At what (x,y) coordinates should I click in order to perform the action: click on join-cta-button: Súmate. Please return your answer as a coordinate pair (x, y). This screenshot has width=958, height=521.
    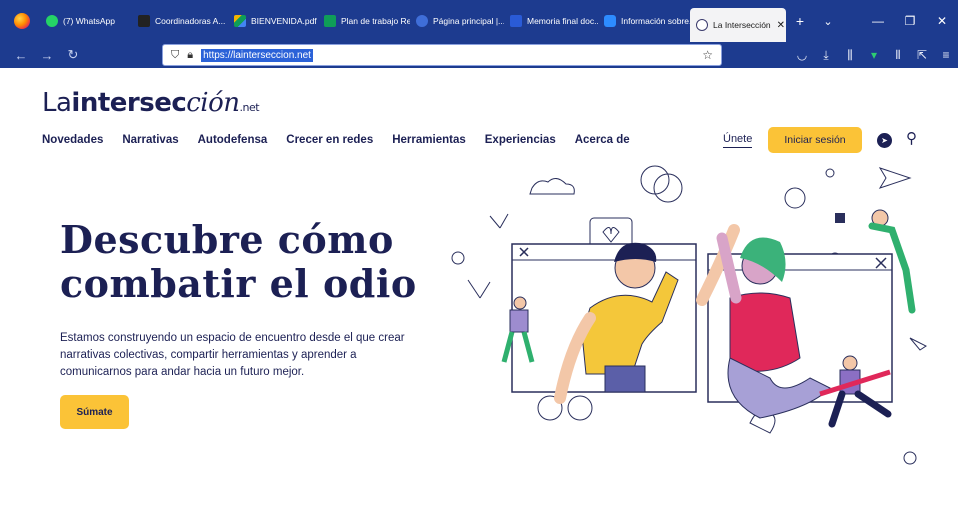
    Looking at the image, I should click on (94, 412).